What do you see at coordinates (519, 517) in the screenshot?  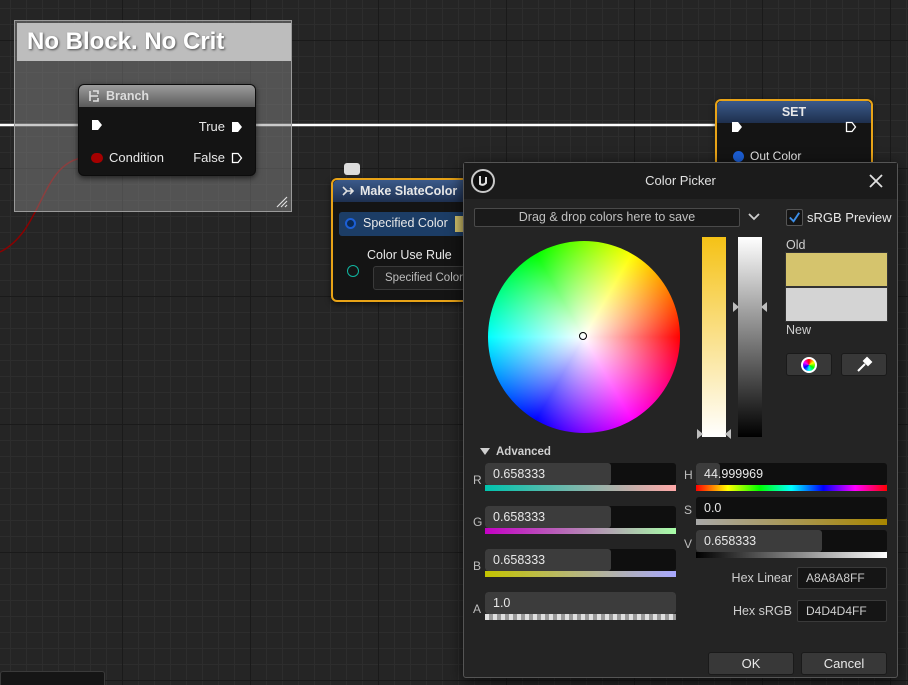 I see `g-value: 0.658333` at bounding box center [519, 517].